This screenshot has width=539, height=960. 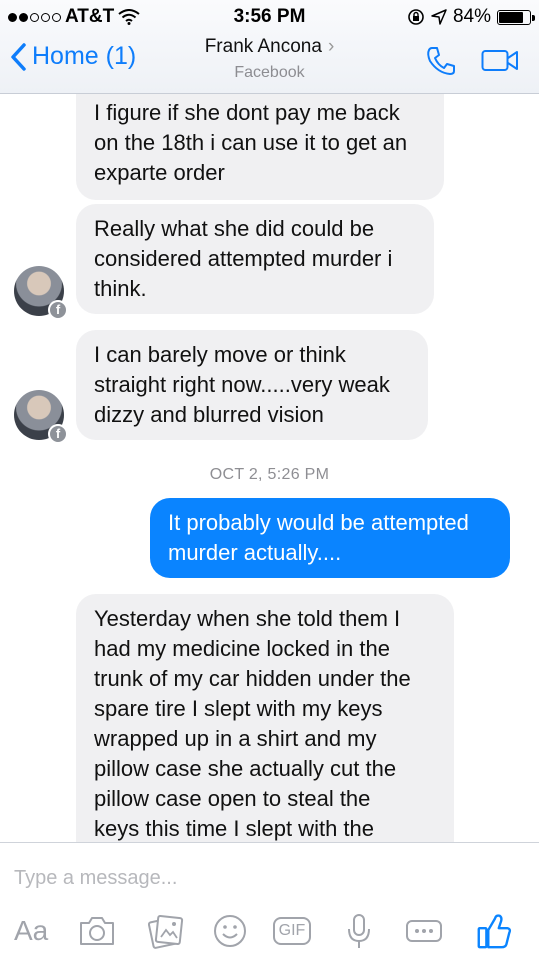 I want to click on message-line: pillow case open to steal the, so click(x=232, y=798).